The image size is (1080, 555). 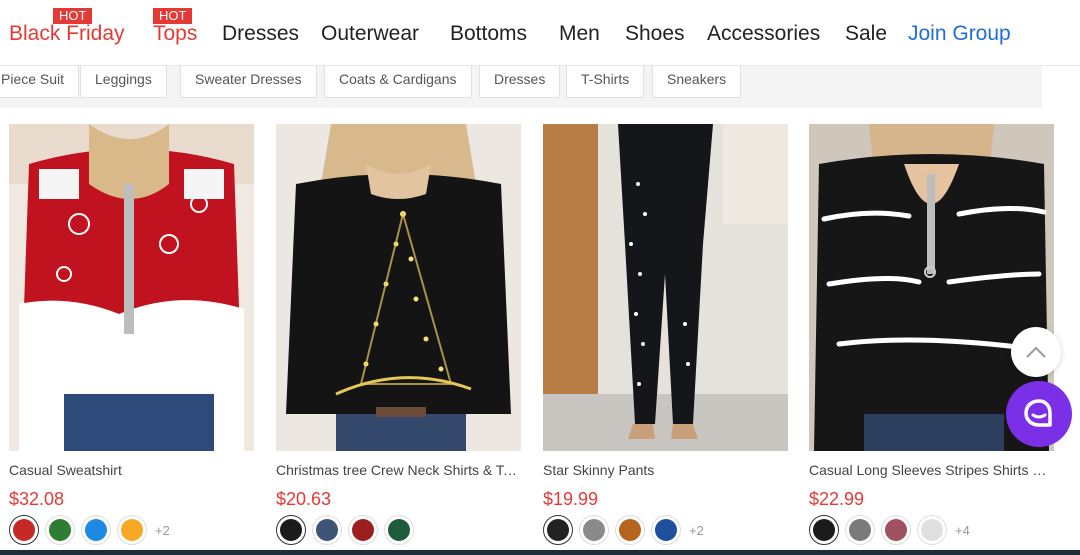 I want to click on nav-bottoms: Bottoms, so click(x=488, y=34).